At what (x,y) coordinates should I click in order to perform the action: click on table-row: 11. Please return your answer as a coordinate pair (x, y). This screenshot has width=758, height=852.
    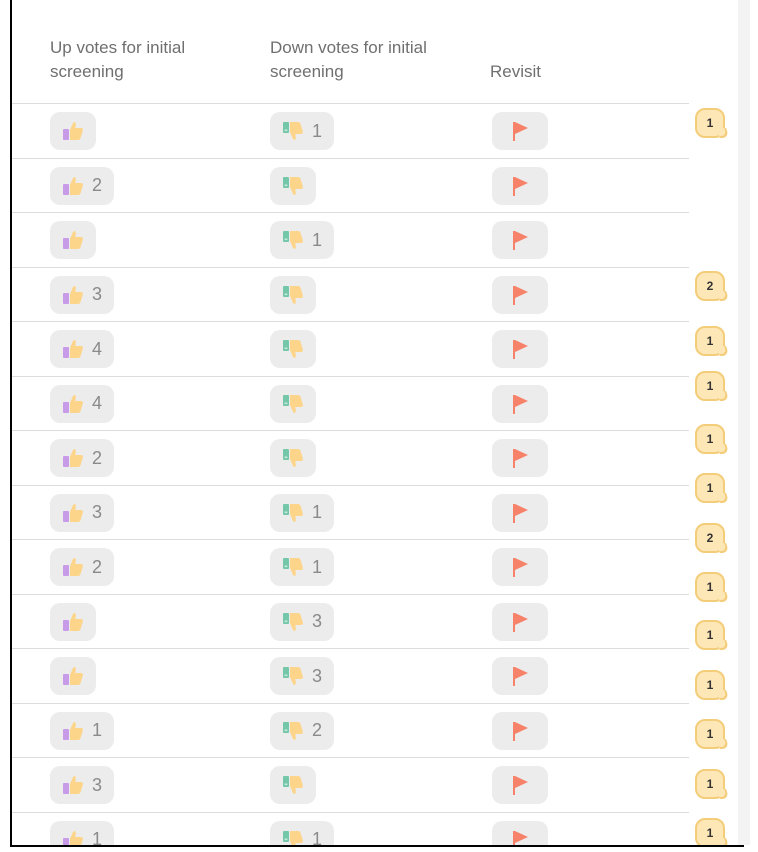
    Looking at the image, I should click on (350, 829).